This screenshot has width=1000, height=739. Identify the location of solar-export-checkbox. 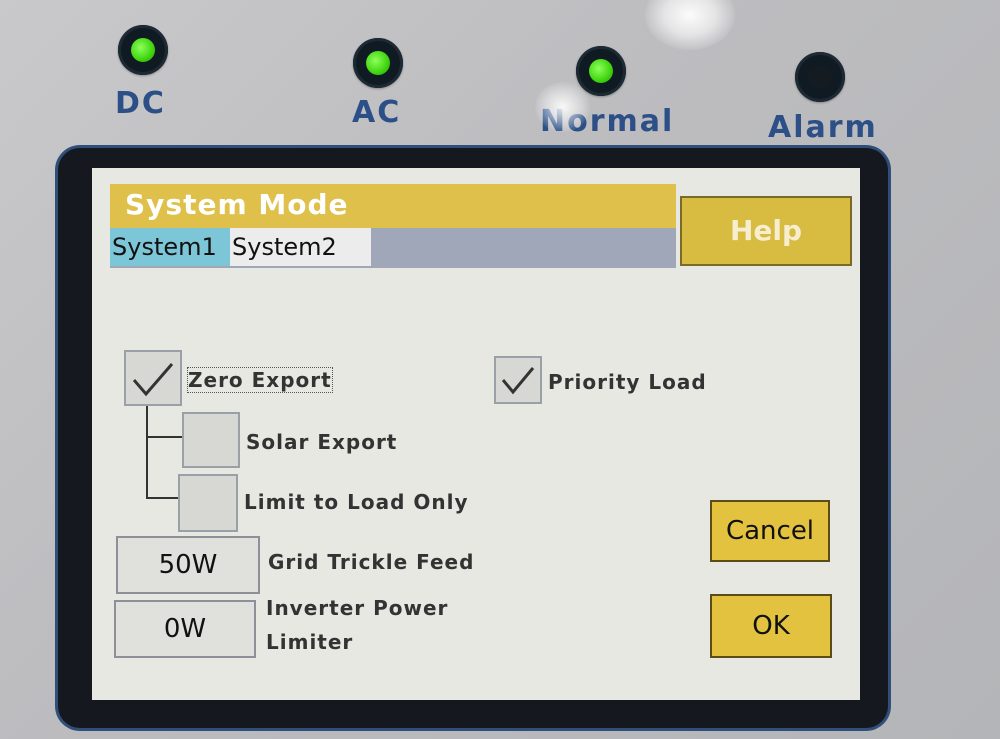
(211, 440).